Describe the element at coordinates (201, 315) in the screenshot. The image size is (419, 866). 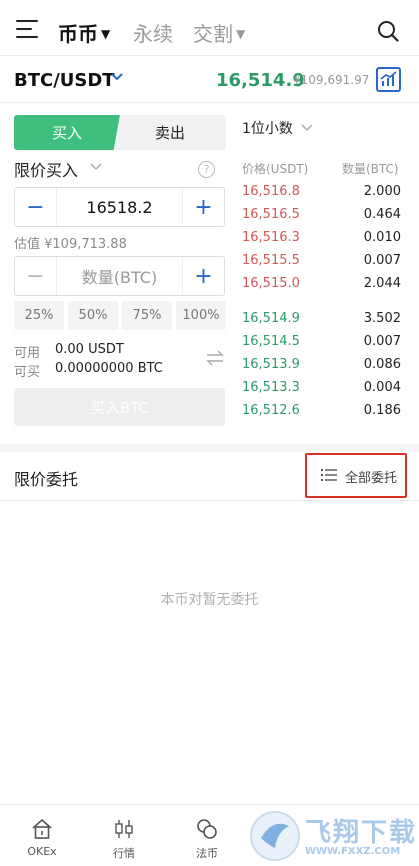
I see `percent-100-button: 100%` at that location.